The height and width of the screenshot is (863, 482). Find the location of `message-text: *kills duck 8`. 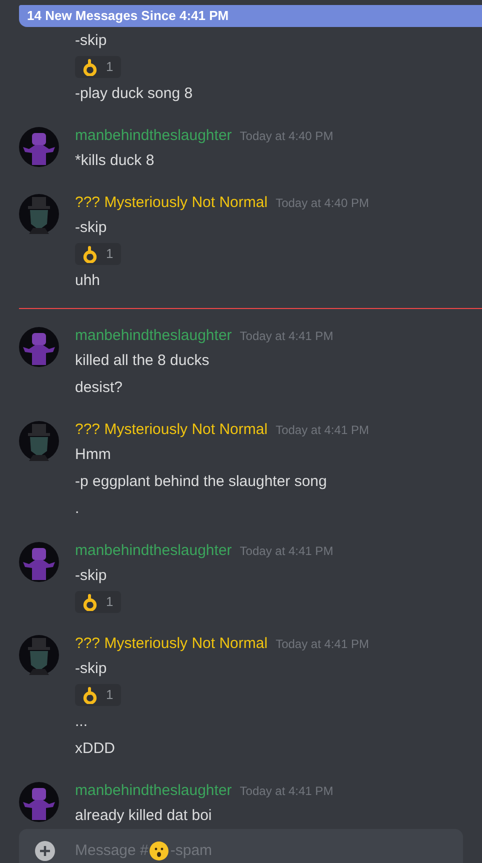

message-text: *kills duck 8 is located at coordinates (114, 161).